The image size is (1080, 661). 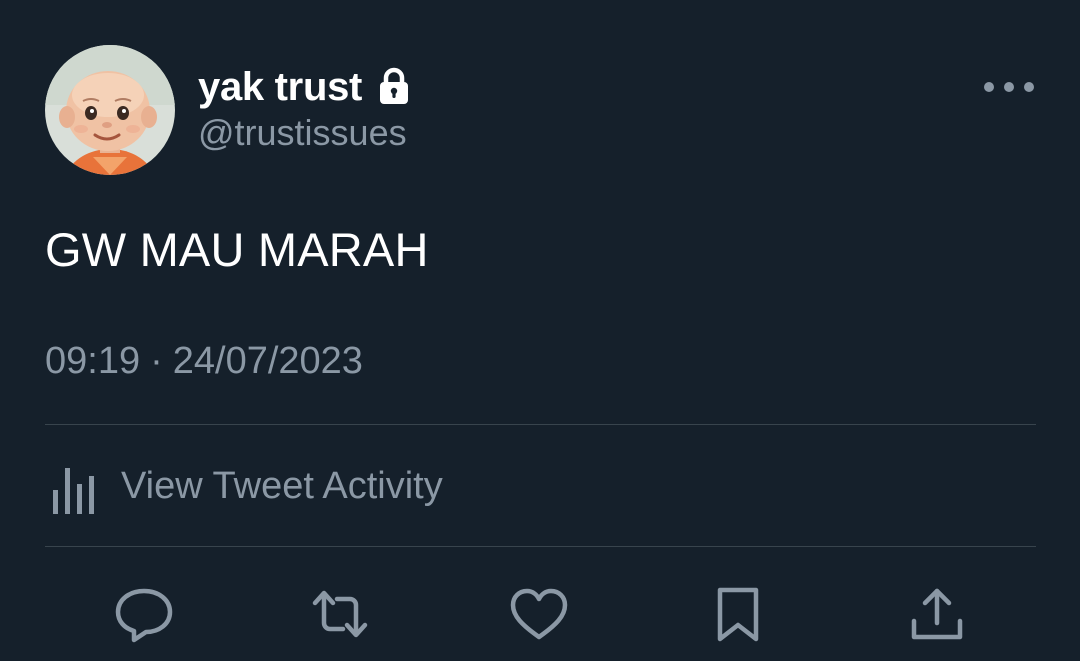 I want to click on avatar, so click(x=110, y=110).